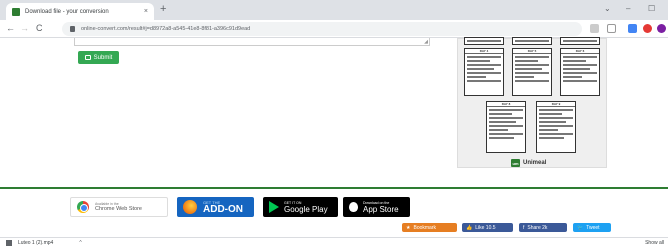 Image resolution: width=668 pixels, height=248 pixels. What do you see at coordinates (580, 51) in the screenshot?
I see `day-title: DAY 6` at bounding box center [580, 51].